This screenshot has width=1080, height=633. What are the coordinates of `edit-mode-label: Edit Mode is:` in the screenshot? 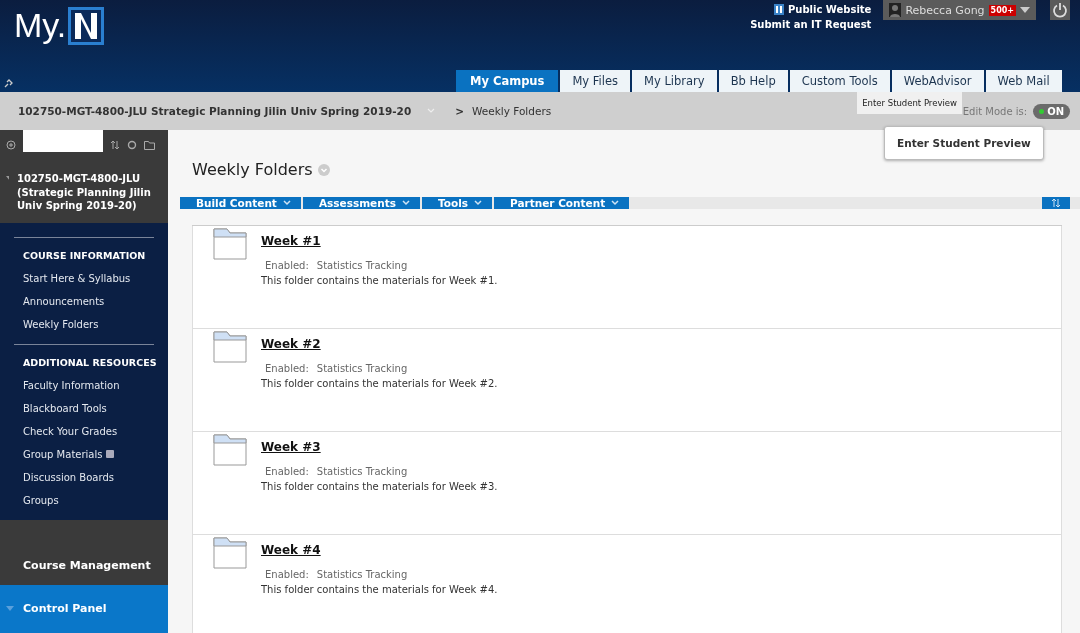 It's located at (995, 111).